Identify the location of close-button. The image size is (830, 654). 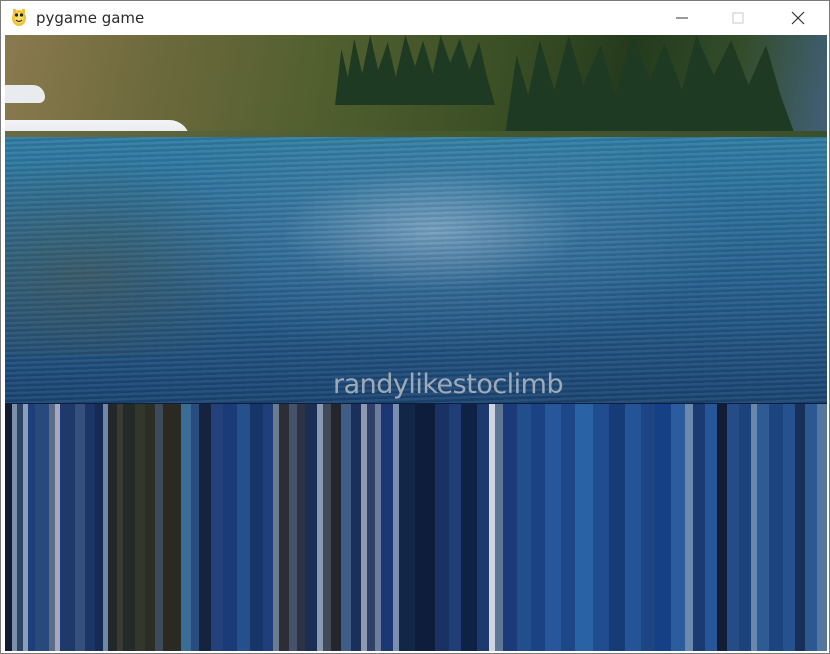
(798, 17).